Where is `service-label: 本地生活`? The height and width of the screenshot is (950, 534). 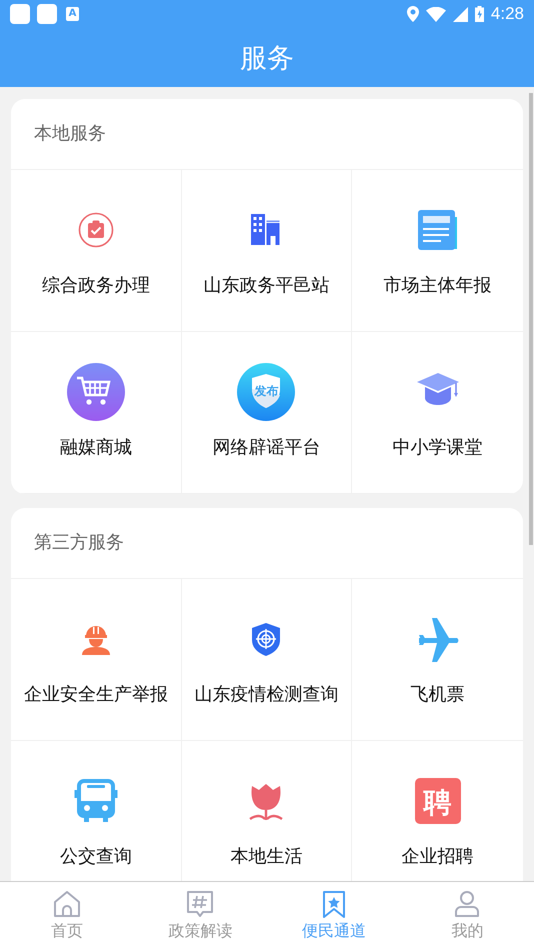
service-label: 本地生活 is located at coordinates (266, 856).